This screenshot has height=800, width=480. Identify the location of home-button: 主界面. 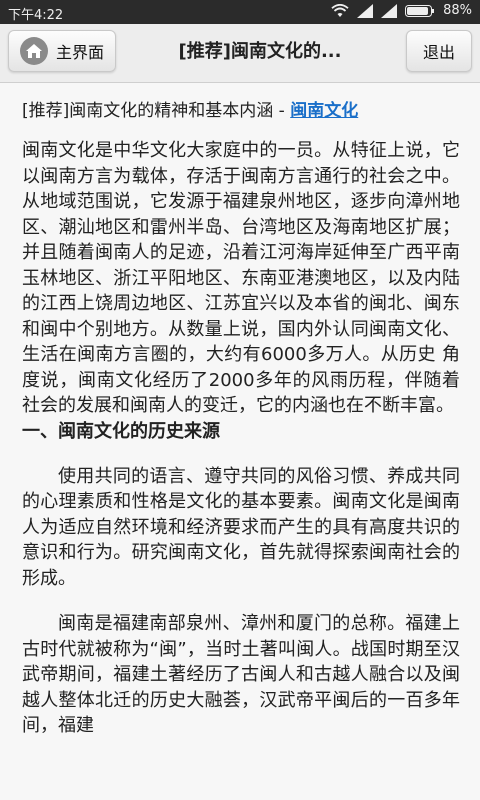
(62, 51).